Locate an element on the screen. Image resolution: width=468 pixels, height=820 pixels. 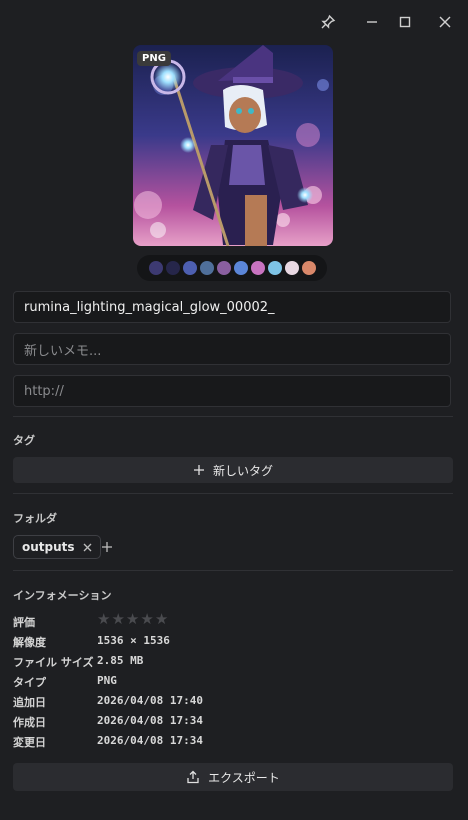
name-field: rumina_lighting_magical_glow_00002_ is located at coordinates (232, 307).